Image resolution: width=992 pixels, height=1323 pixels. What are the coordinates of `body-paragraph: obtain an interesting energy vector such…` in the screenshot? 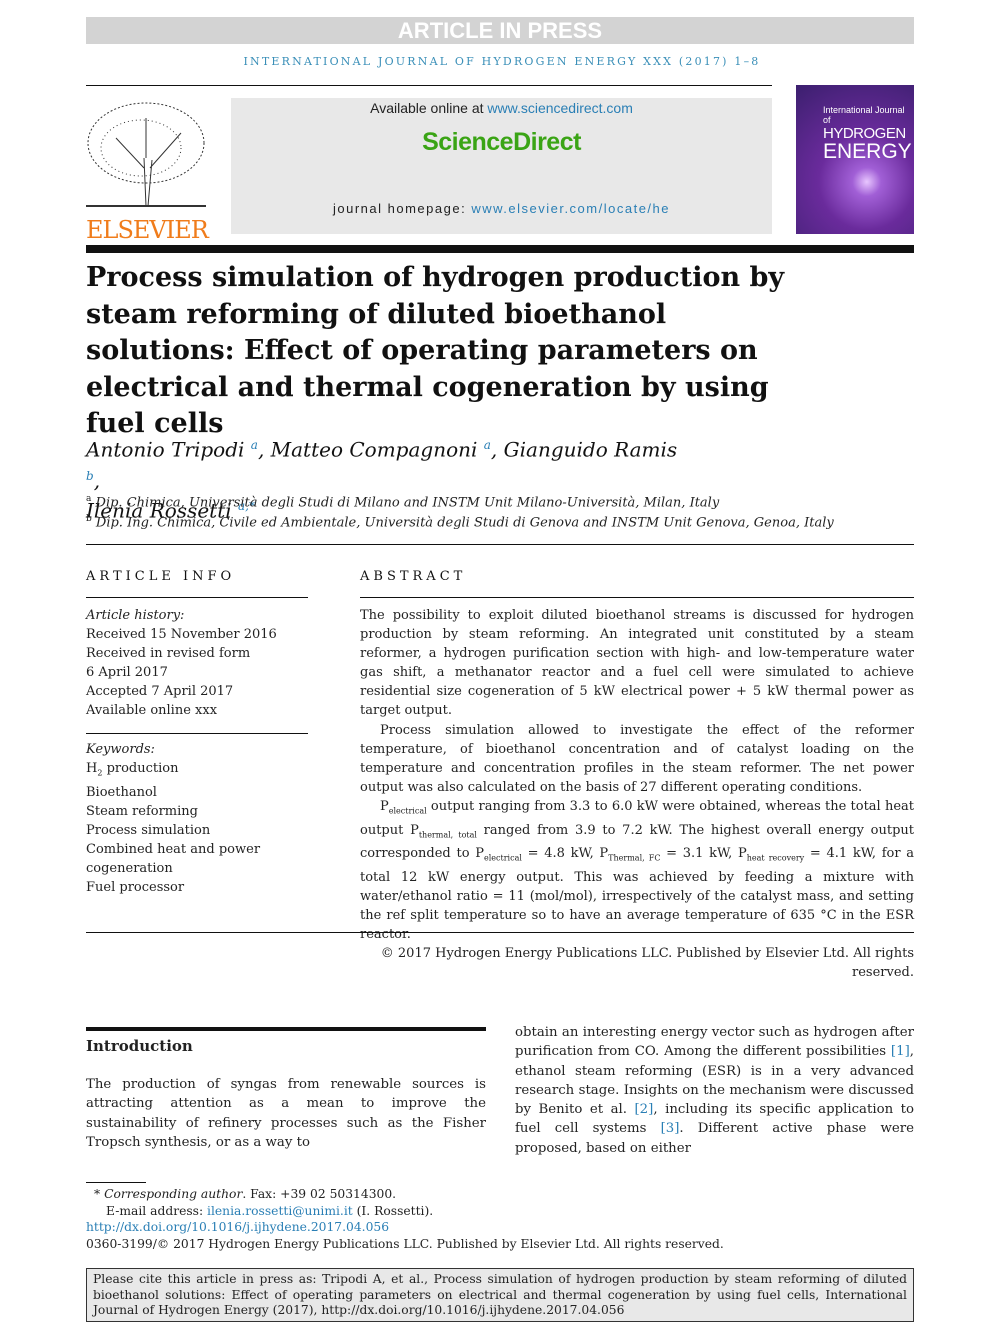 It's located at (714, 1090).